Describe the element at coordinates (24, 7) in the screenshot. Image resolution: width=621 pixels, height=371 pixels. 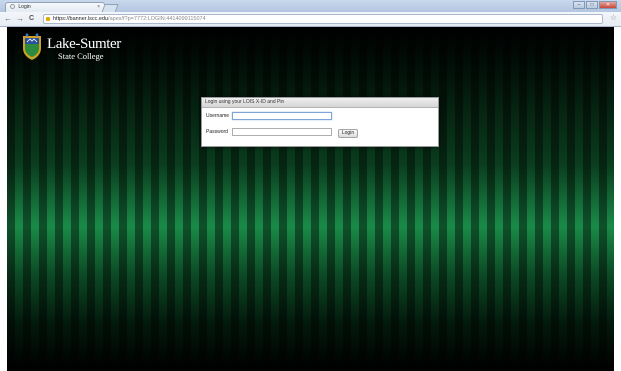
I see `tab-title: Login` at that location.